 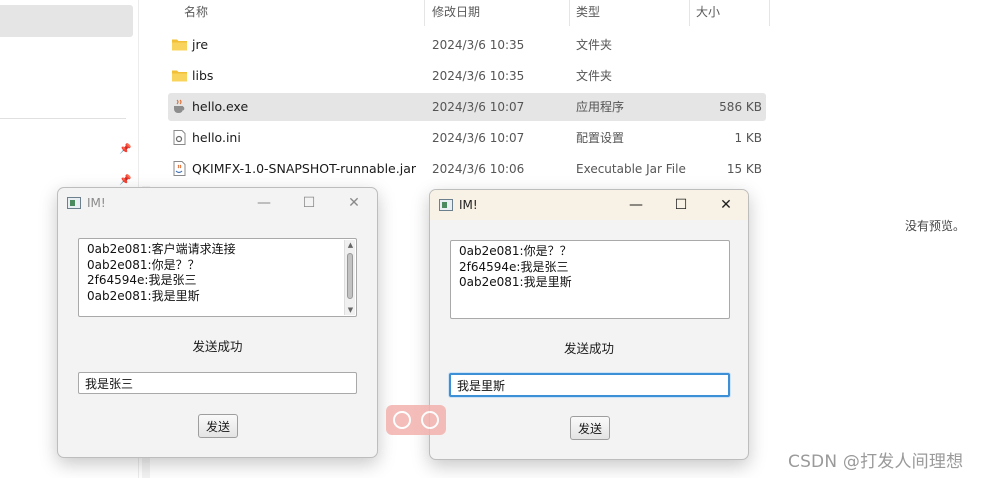 What do you see at coordinates (744, 169) in the screenshot?
I see `file-size: 15 KB` at bounding box center [744, 169].